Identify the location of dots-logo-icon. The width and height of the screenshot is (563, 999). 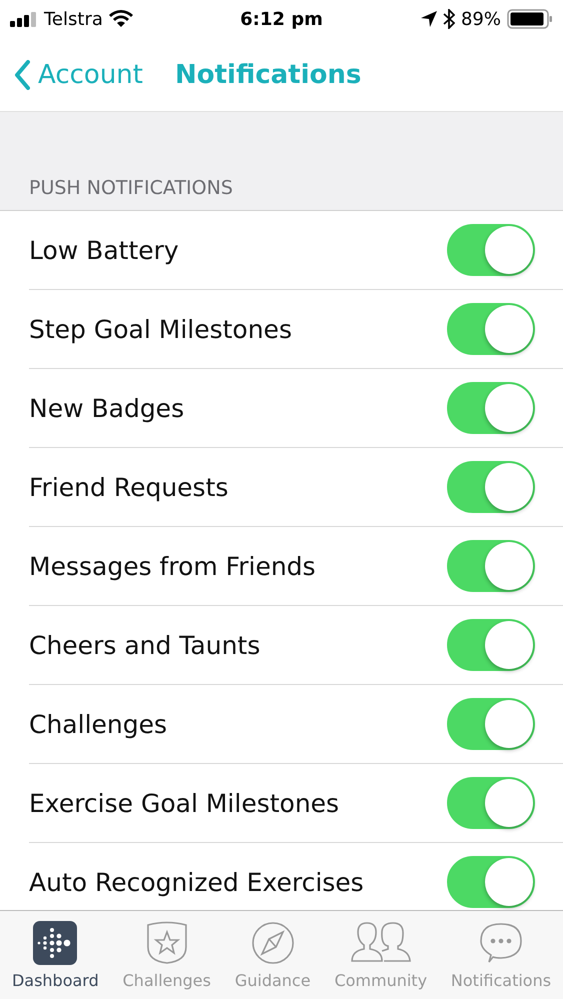
(55, 942).